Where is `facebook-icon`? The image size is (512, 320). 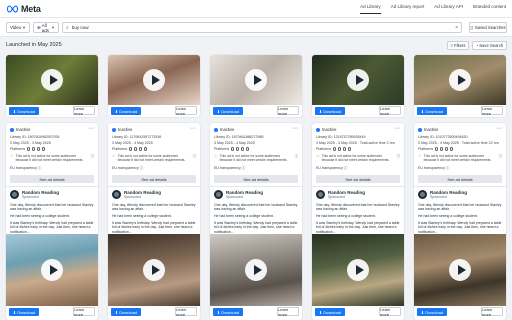
facebook-icon is located at coordinates (232, 149).